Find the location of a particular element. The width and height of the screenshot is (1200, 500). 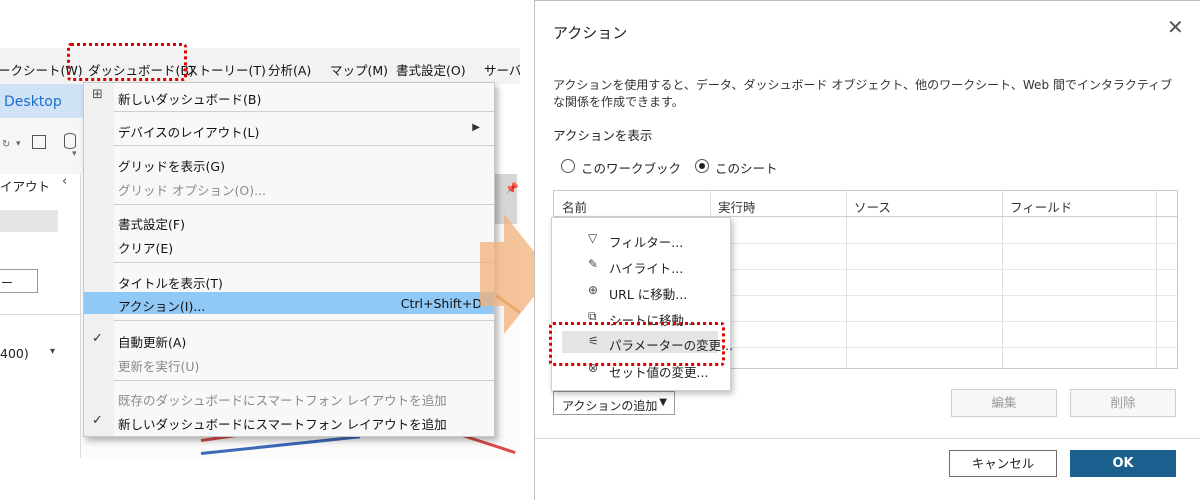

radio-sheet is located at coordinates (702, 166).